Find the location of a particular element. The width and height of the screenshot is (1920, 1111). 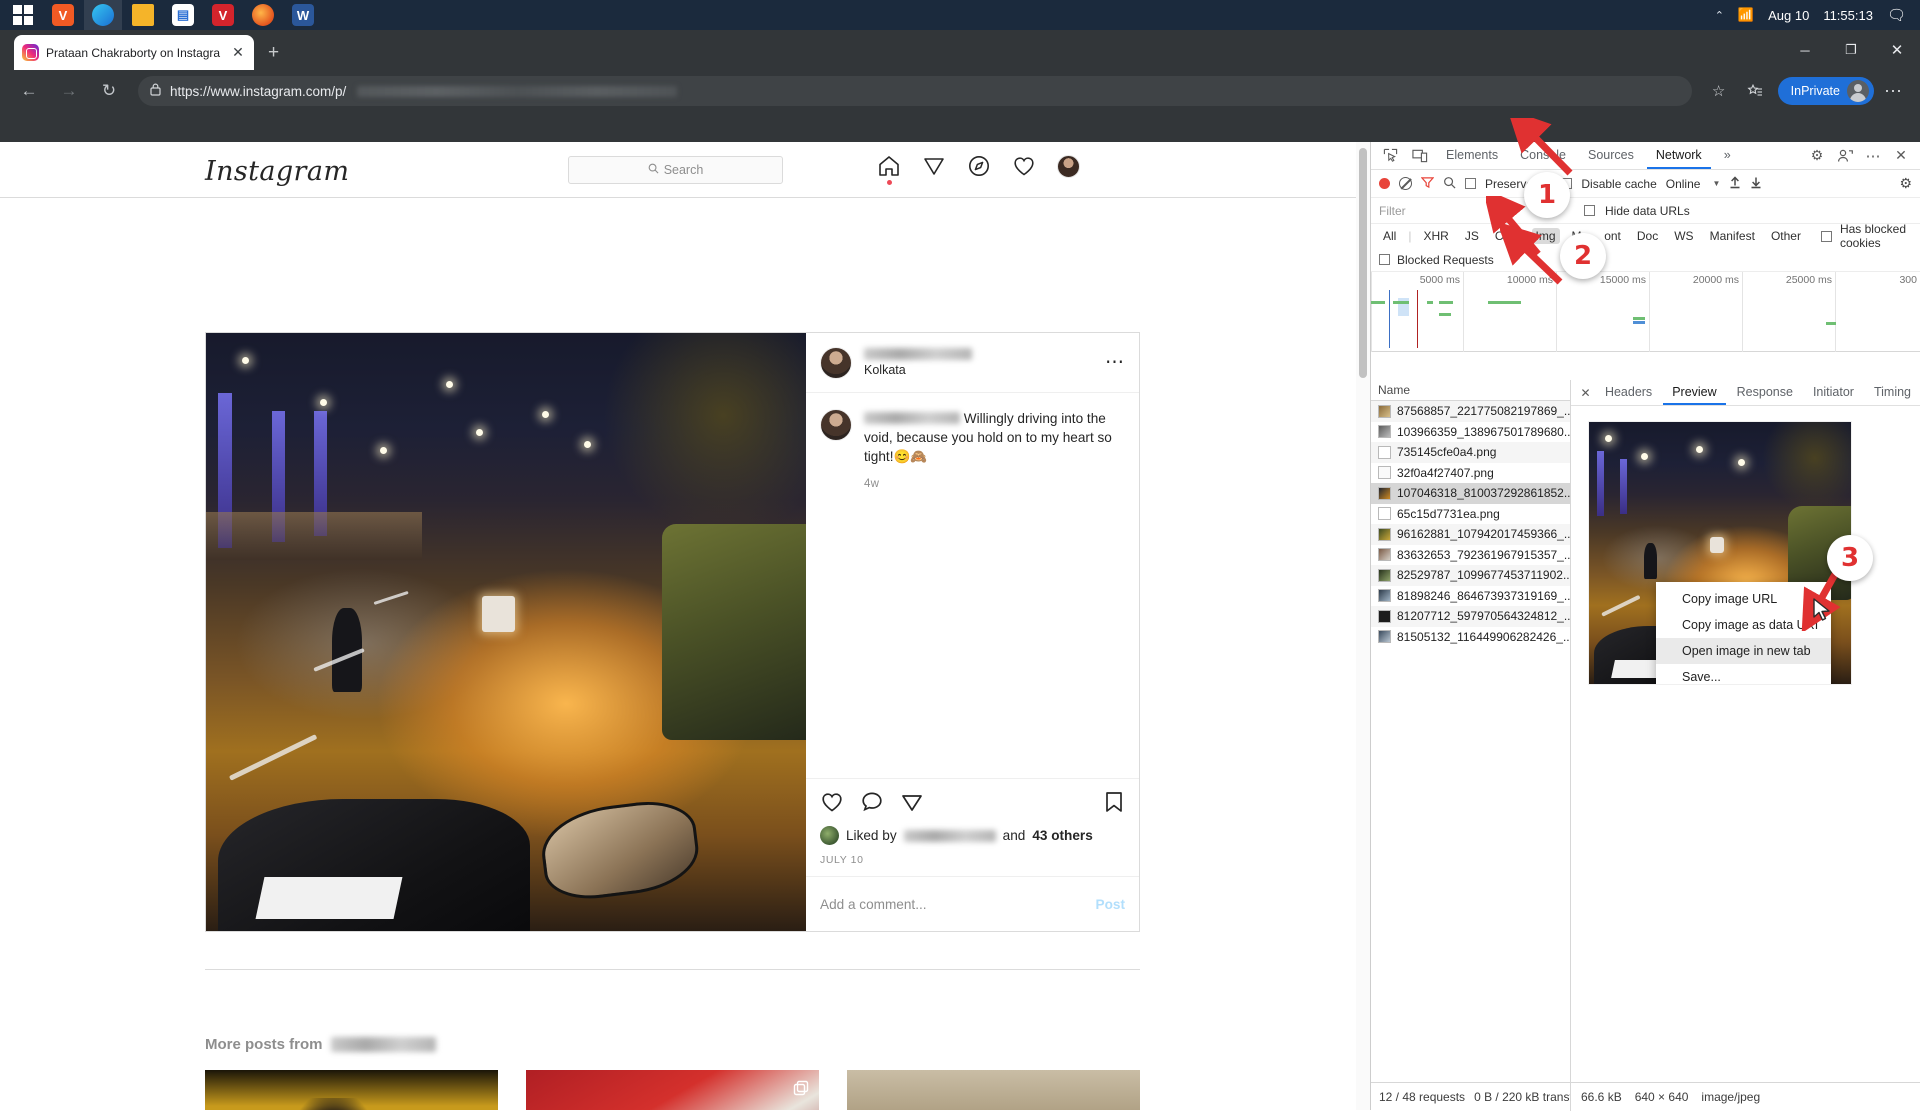

bookmark-icon is located at coordinates (1114, 804).